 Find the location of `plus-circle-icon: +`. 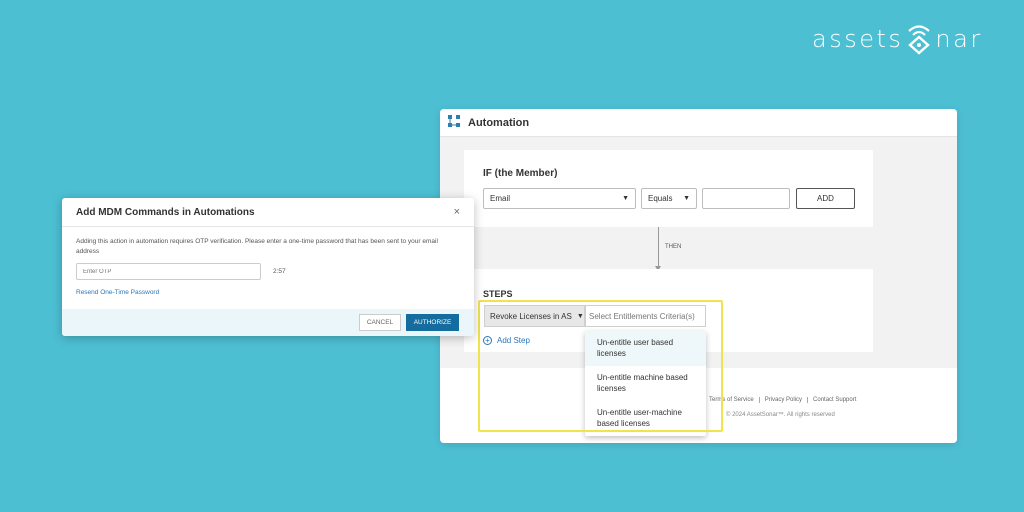

plus-circle-icon: + is located at coordinates (487, 340).